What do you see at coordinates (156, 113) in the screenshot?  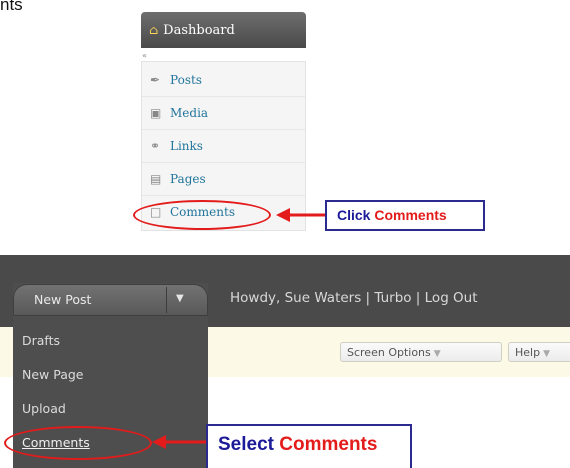 I see `media-icon: ▣` at bounding box center [156, 113].